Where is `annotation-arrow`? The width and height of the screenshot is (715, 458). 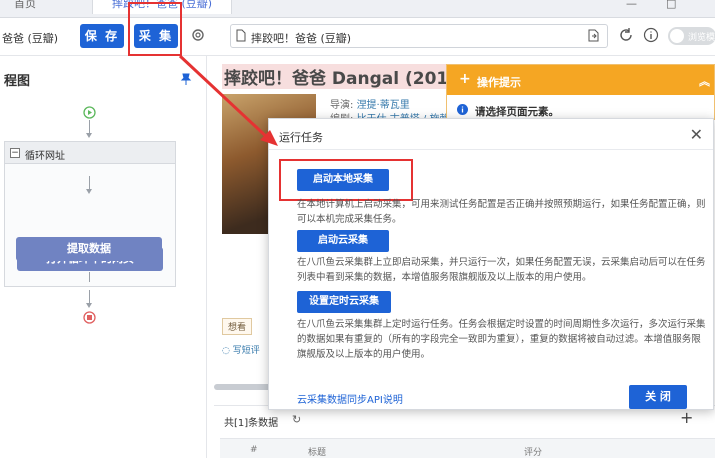 annotation-arrow is located at coordinates (228, 100).